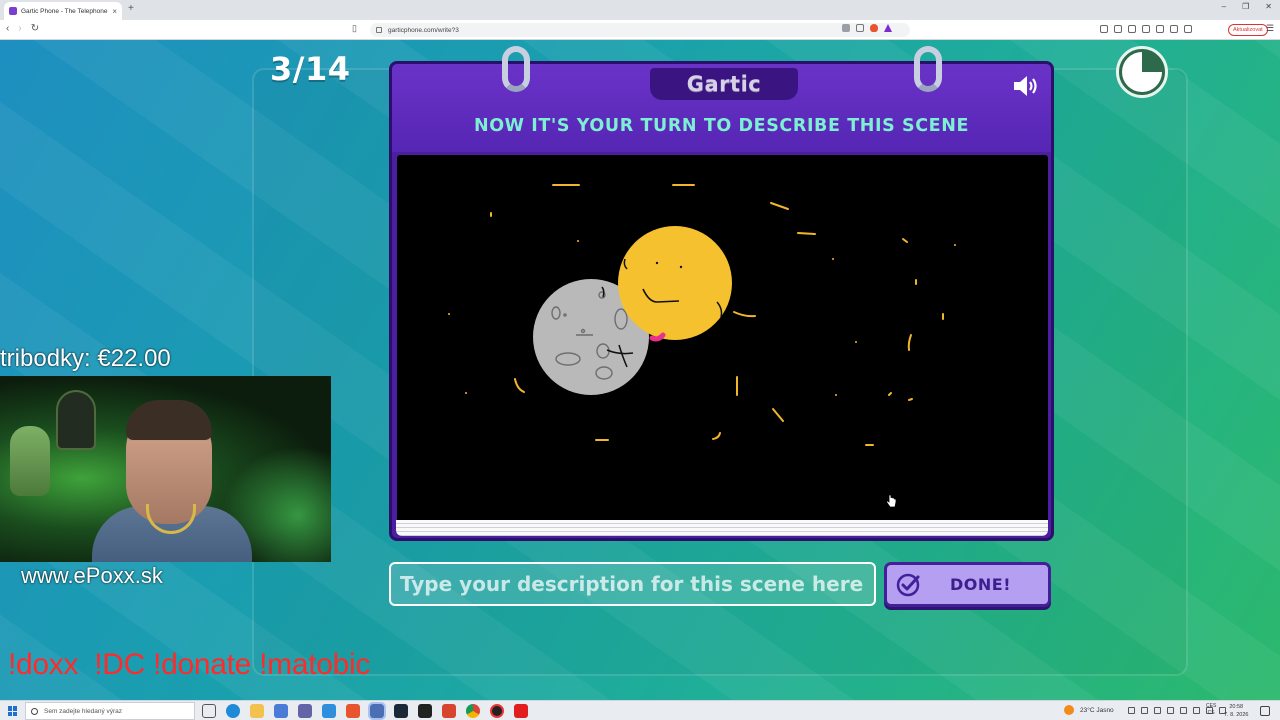 Image resolution: width=1280 pixels, height=720 pixels. Describe the element at coordinates (85, 358) in the screenshot. I see `donation-banner: tribodky: €22.00` at that location.